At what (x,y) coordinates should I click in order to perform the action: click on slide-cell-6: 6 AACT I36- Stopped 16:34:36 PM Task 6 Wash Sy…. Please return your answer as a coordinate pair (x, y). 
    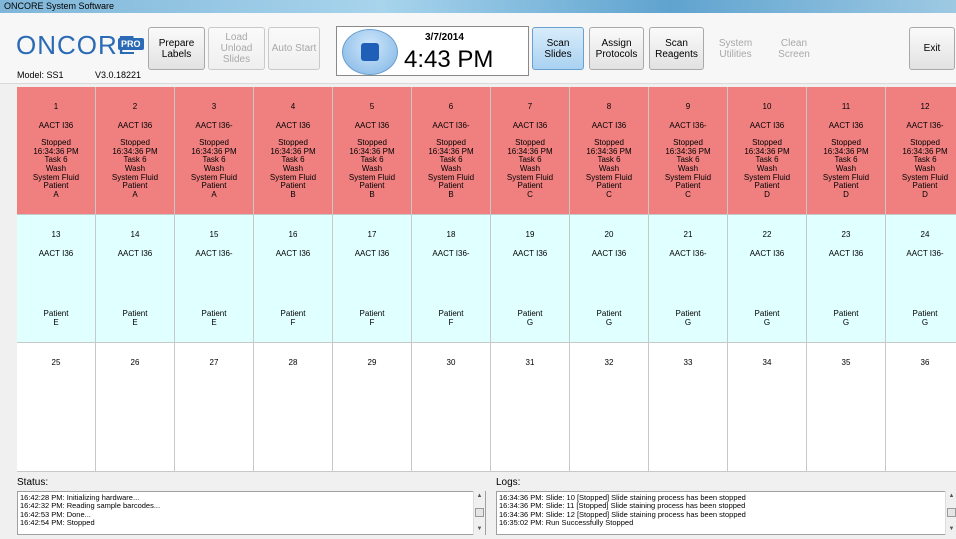
    Looking at the image, I should click on (451, 151).